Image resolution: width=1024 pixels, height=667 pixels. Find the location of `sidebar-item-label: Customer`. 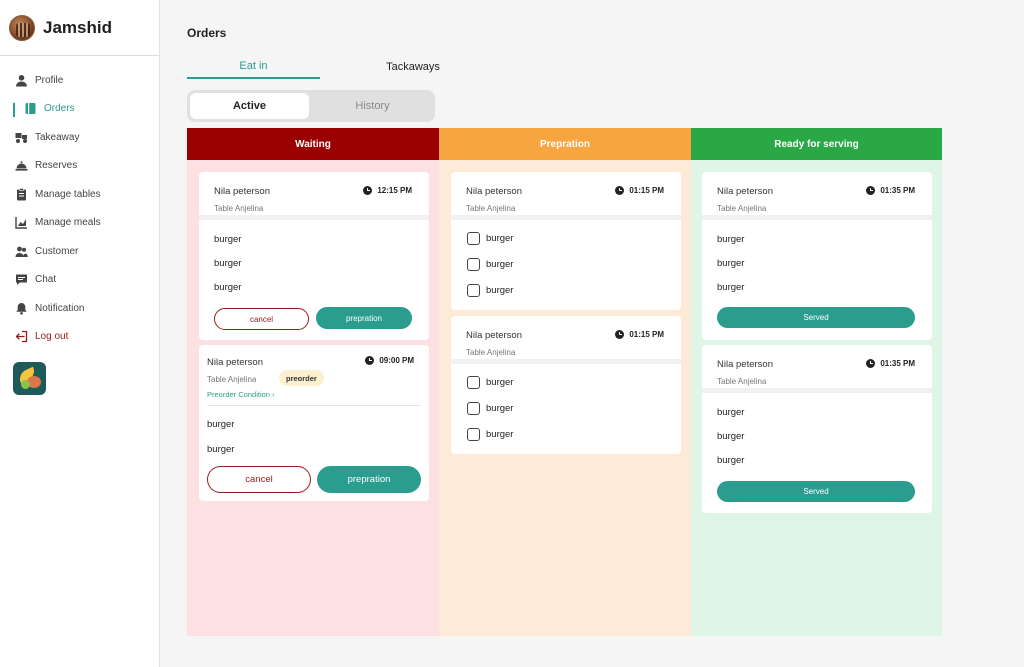

sidebar-item-label: Customer is located at coordinates (57, 251).